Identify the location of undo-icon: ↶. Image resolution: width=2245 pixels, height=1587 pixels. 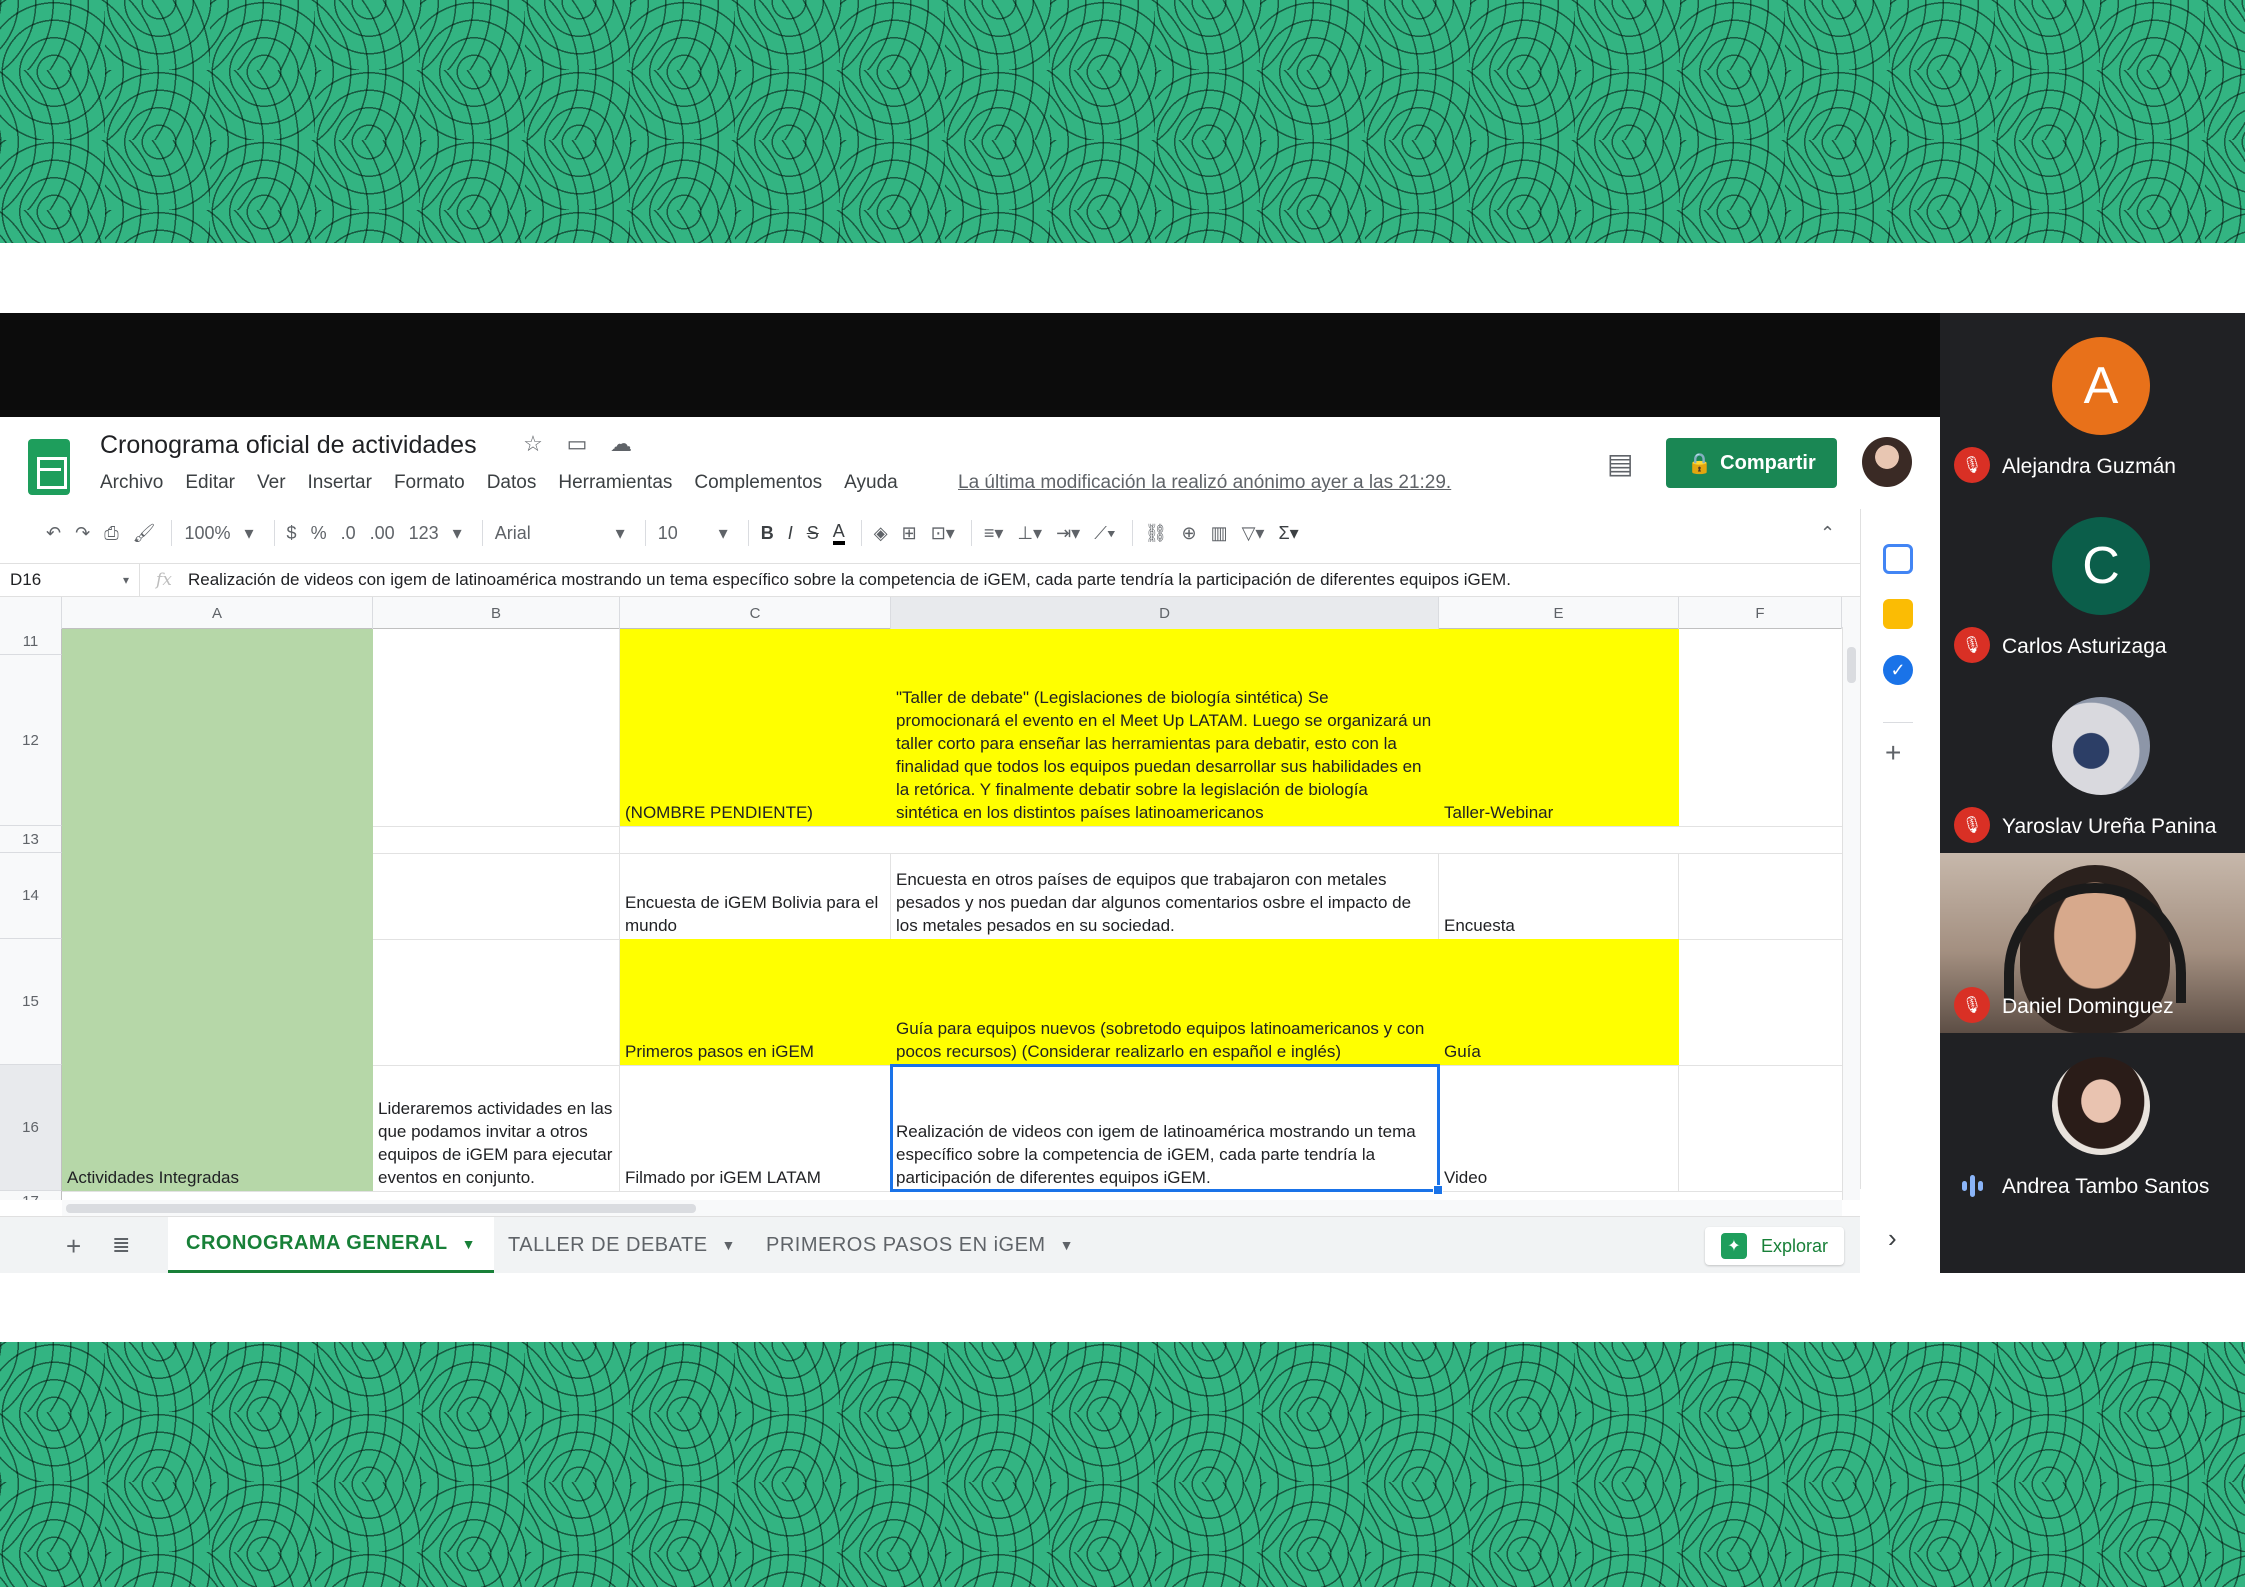
(53, 533).